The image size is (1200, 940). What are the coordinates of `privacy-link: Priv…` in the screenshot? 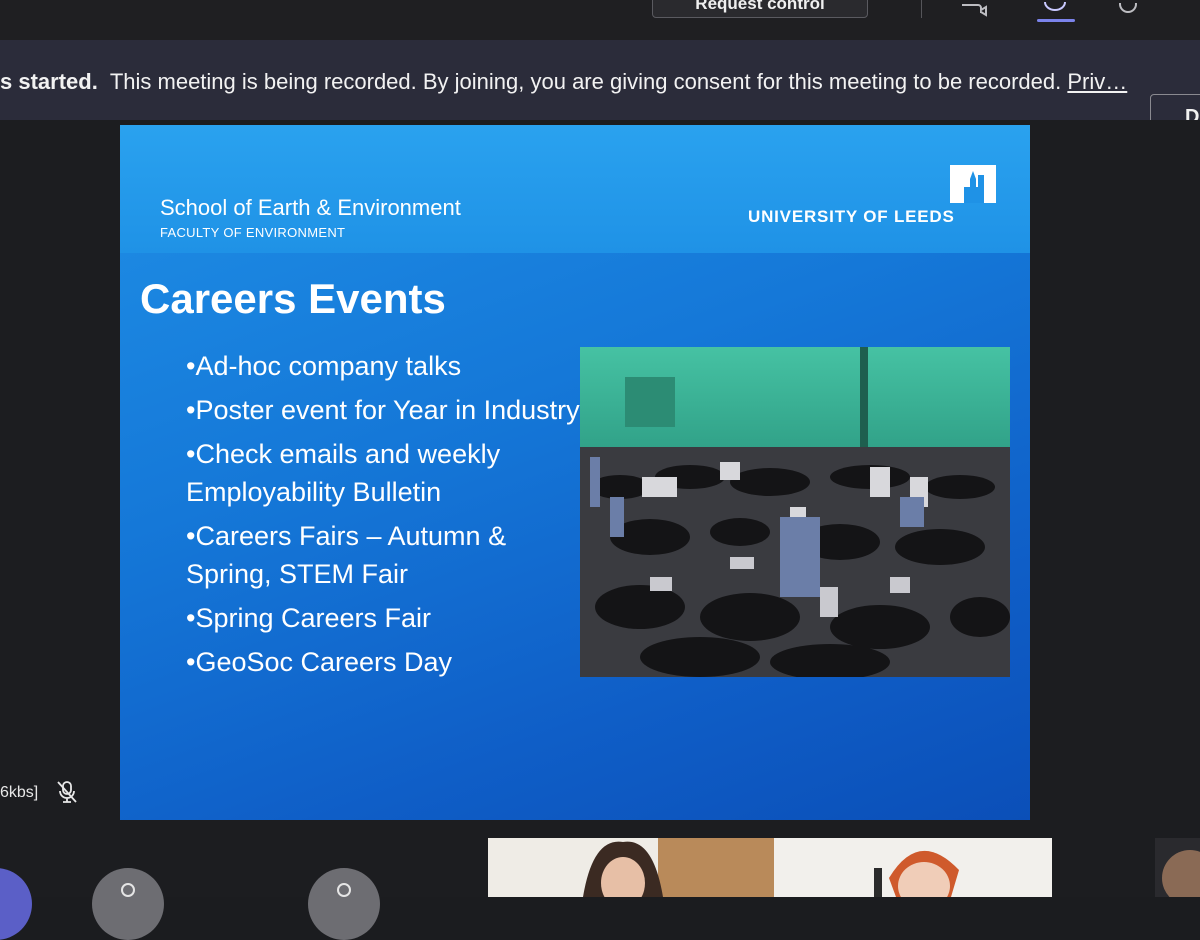 It's located at (1097, 81).